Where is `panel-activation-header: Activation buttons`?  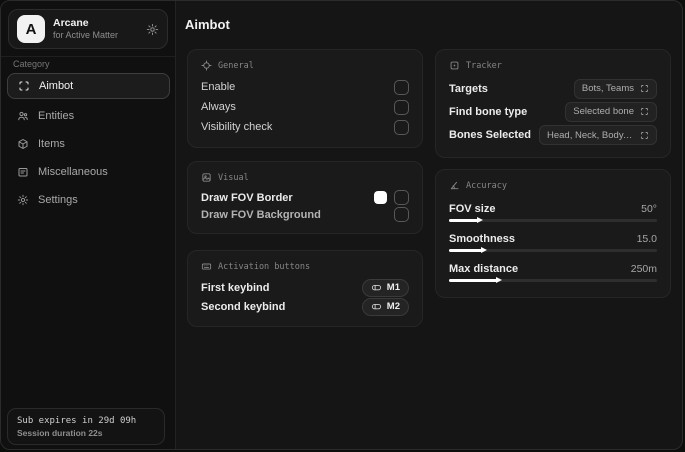 panel-activation-header: Activation buttons is located at coordinates (305, 266).